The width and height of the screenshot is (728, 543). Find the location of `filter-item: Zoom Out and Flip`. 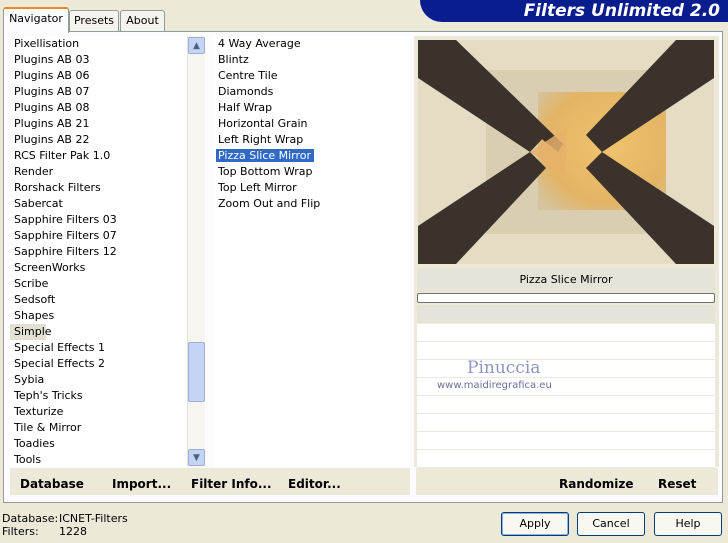

filter-item: Zoom Out and Flip is located at coordinates (312, 204).